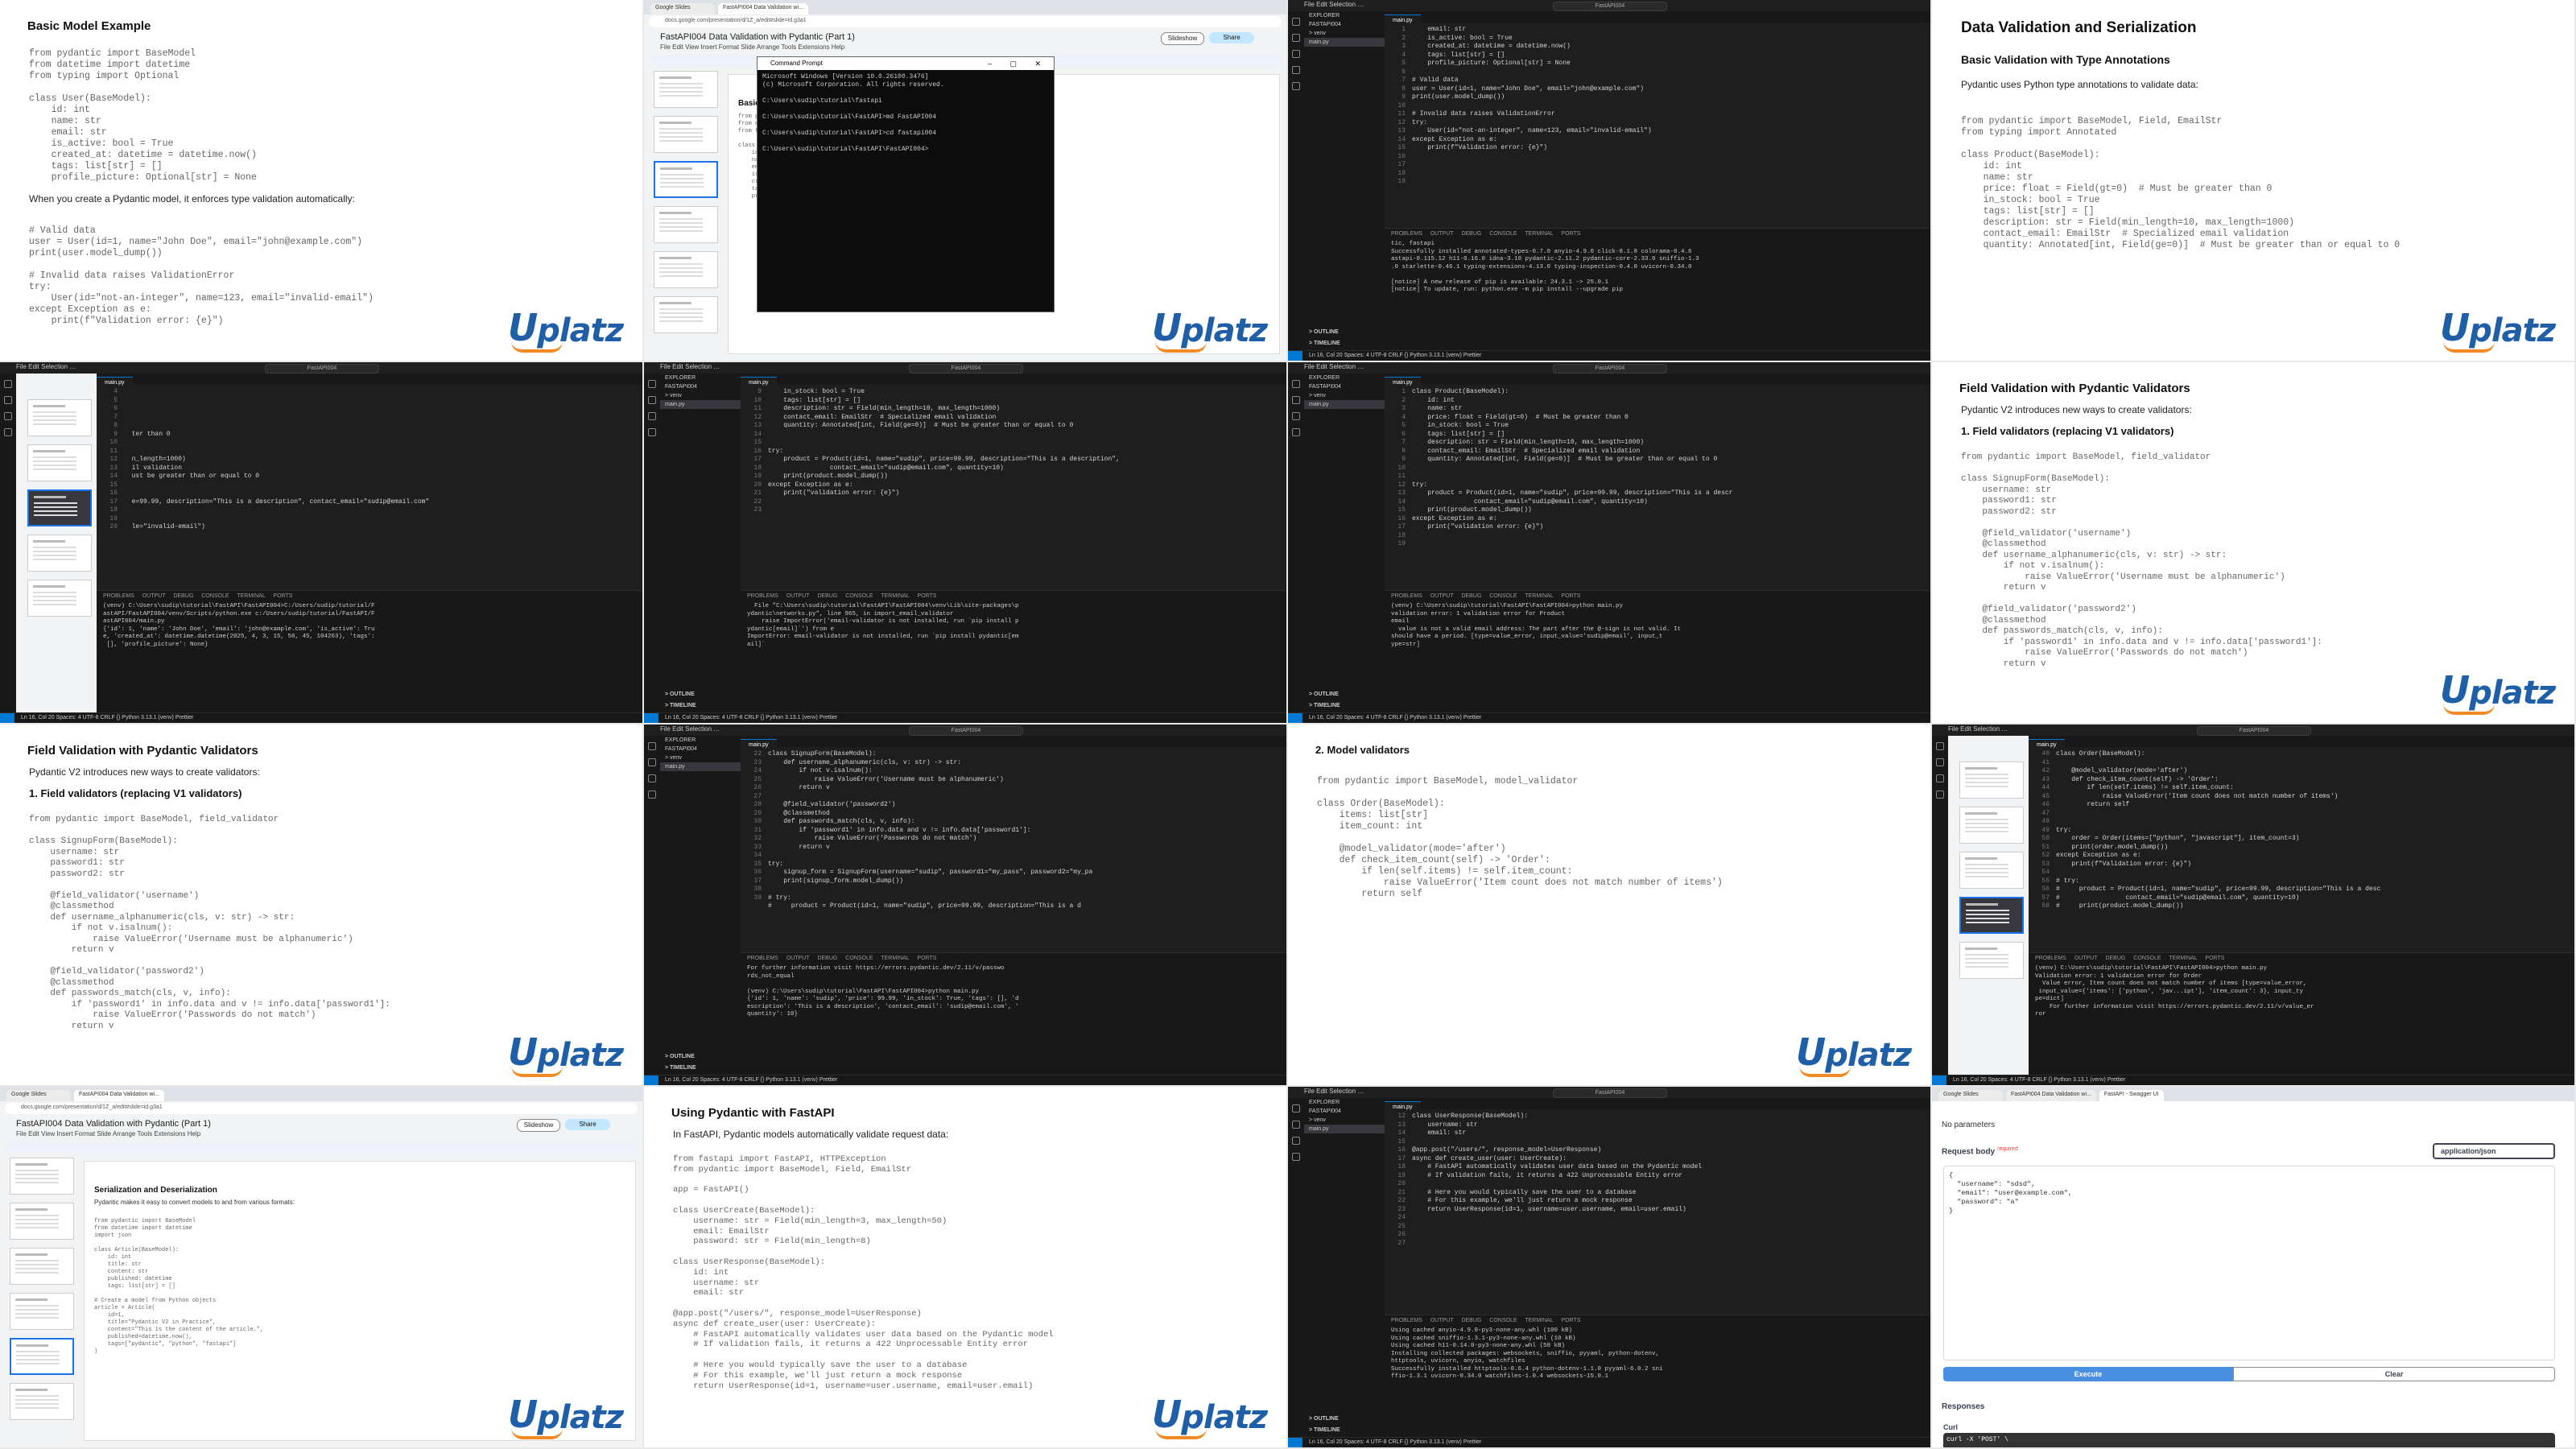  I want to click on venv-folder: > venv, so click(700, 395).